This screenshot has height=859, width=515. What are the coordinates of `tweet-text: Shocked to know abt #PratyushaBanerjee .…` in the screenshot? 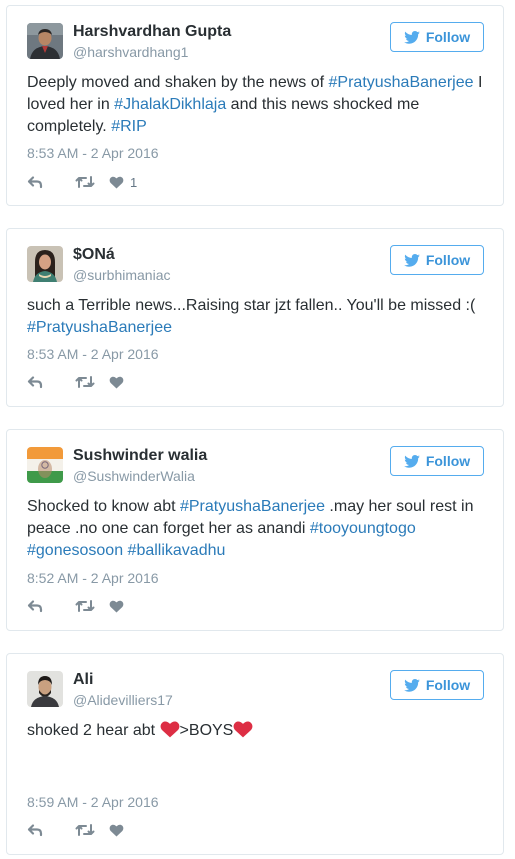 It's located at (257, 529).